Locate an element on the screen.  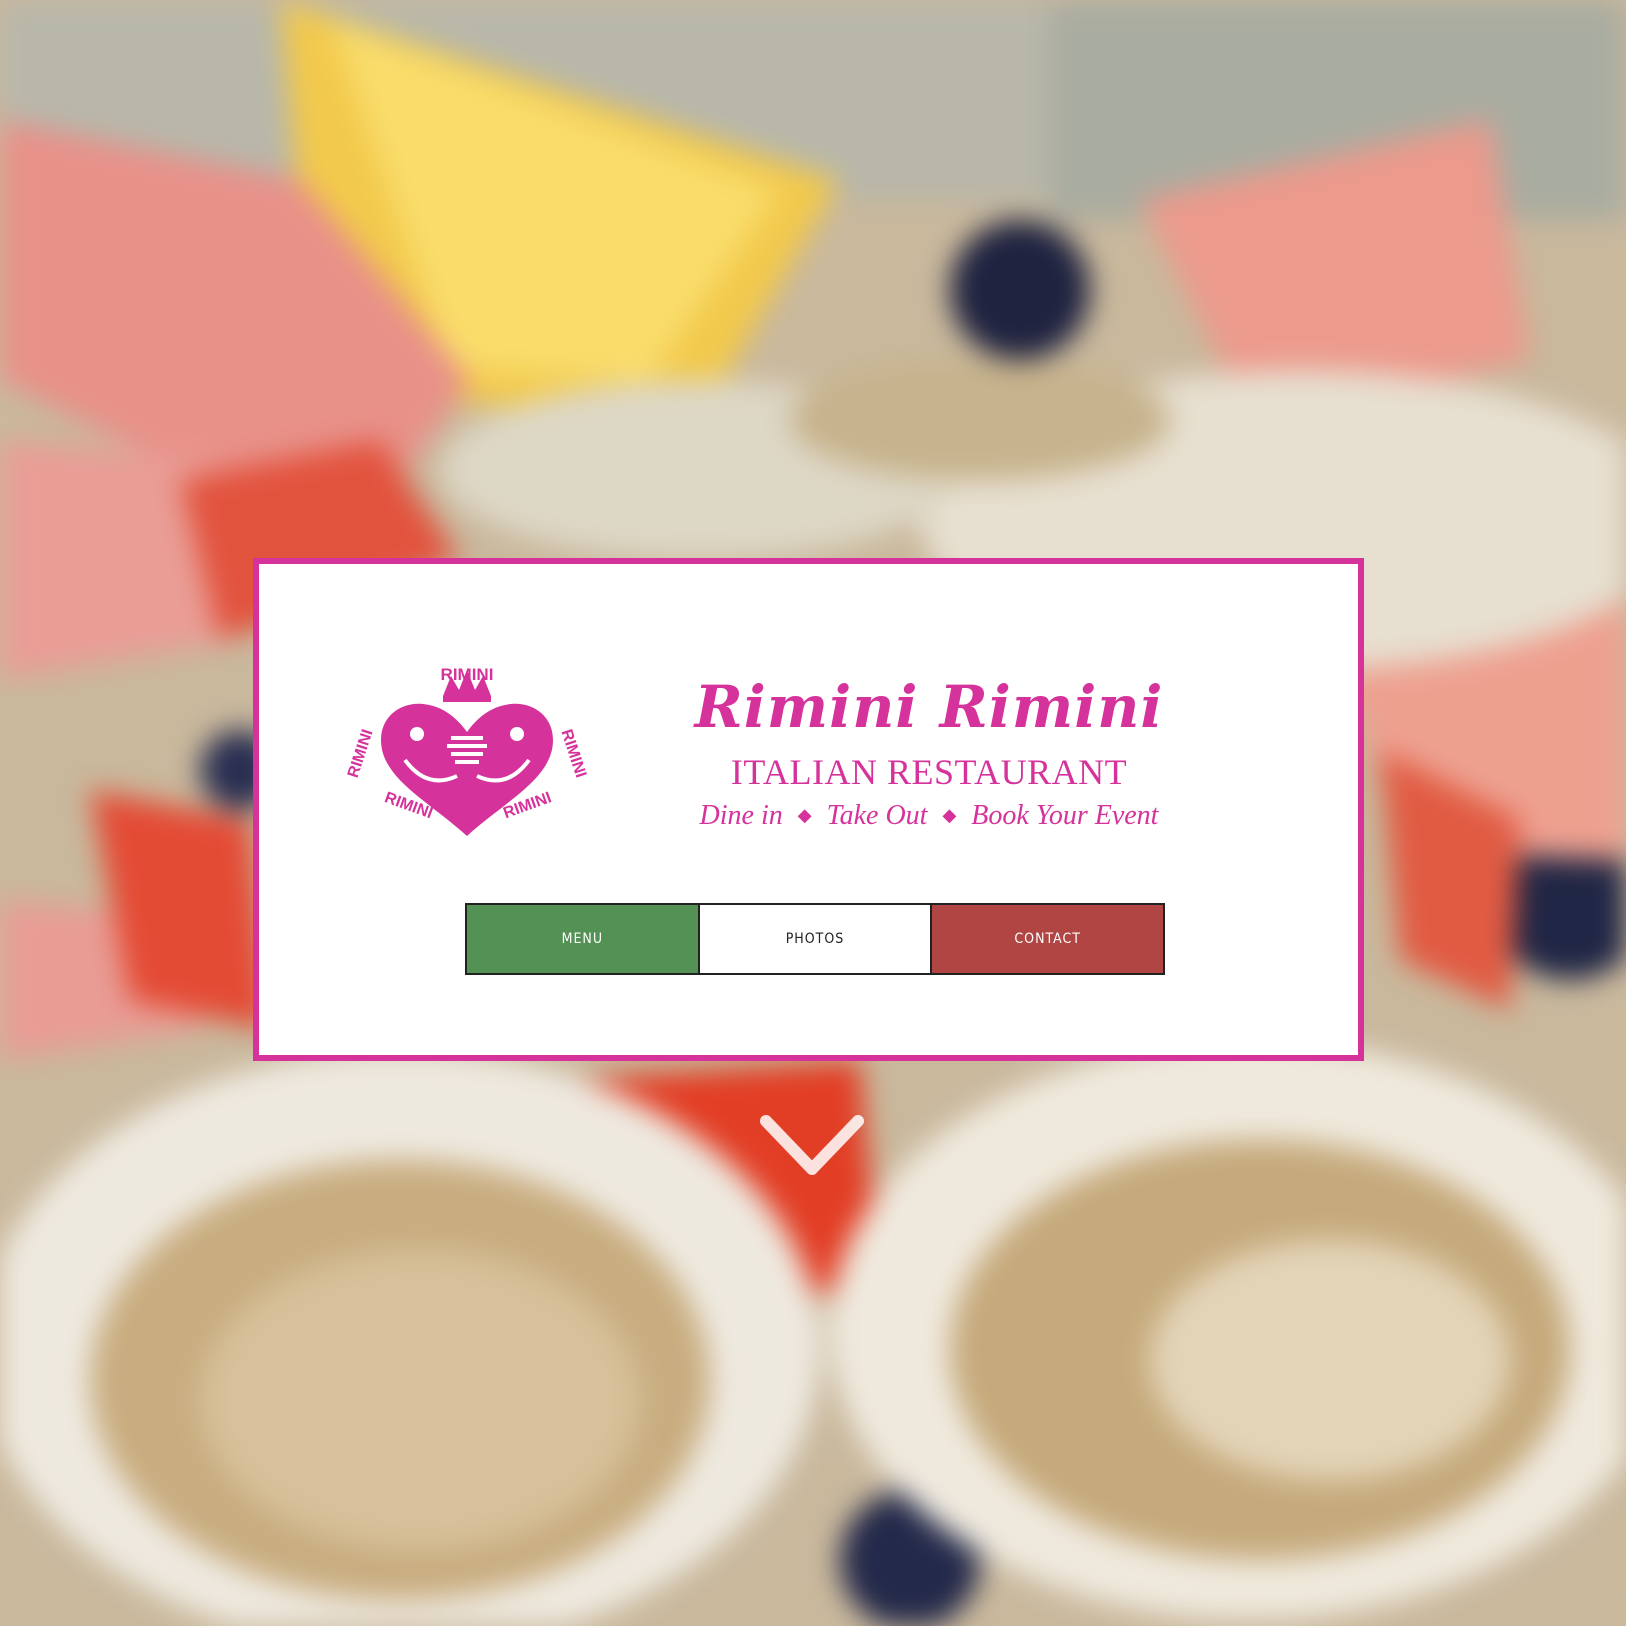
brand-title: Rimini Rimini is located at coordinates (929, 707).